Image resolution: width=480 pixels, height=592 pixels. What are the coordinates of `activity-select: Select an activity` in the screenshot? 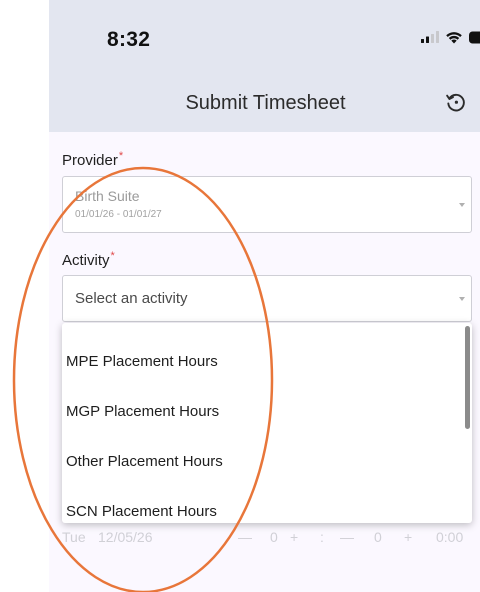 It's located at (267, 298).